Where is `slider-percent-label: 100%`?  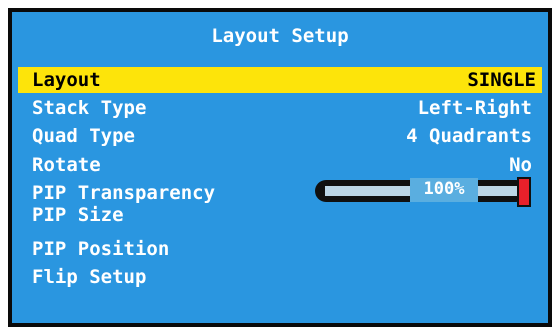
slider-percent-label: 100% is located at coordinates (444, 190).